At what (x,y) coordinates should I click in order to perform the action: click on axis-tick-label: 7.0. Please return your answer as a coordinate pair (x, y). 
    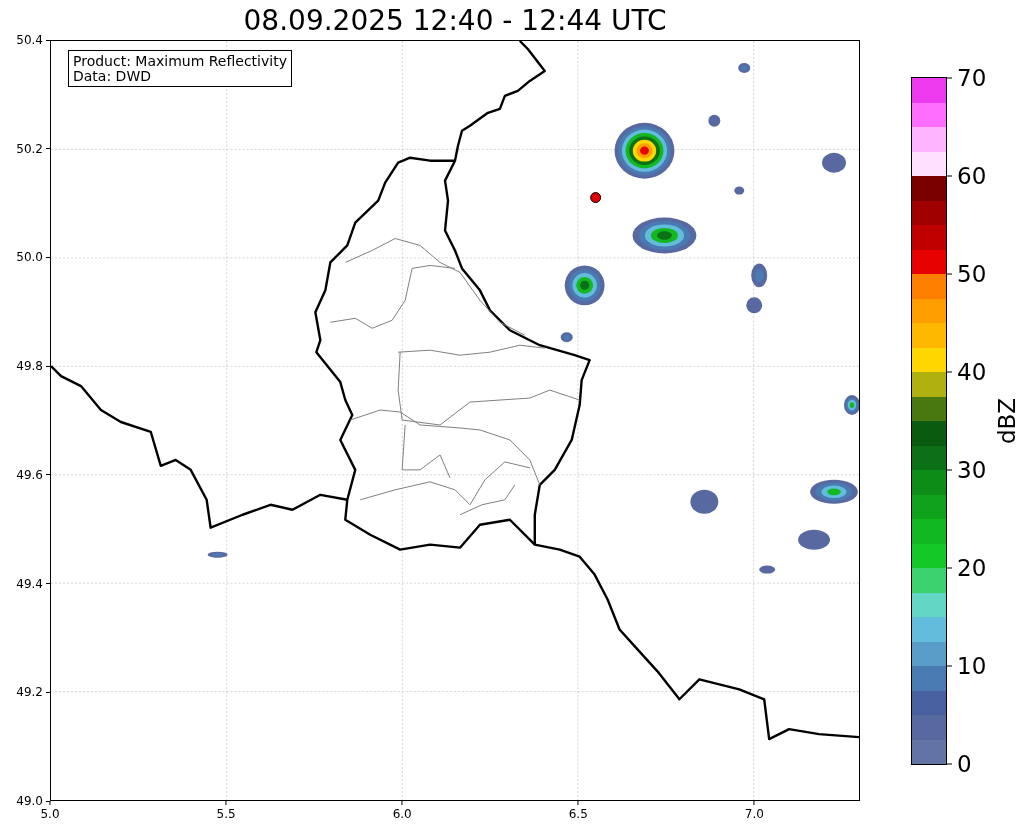
    Looking at the image, I should click on (754, 814).